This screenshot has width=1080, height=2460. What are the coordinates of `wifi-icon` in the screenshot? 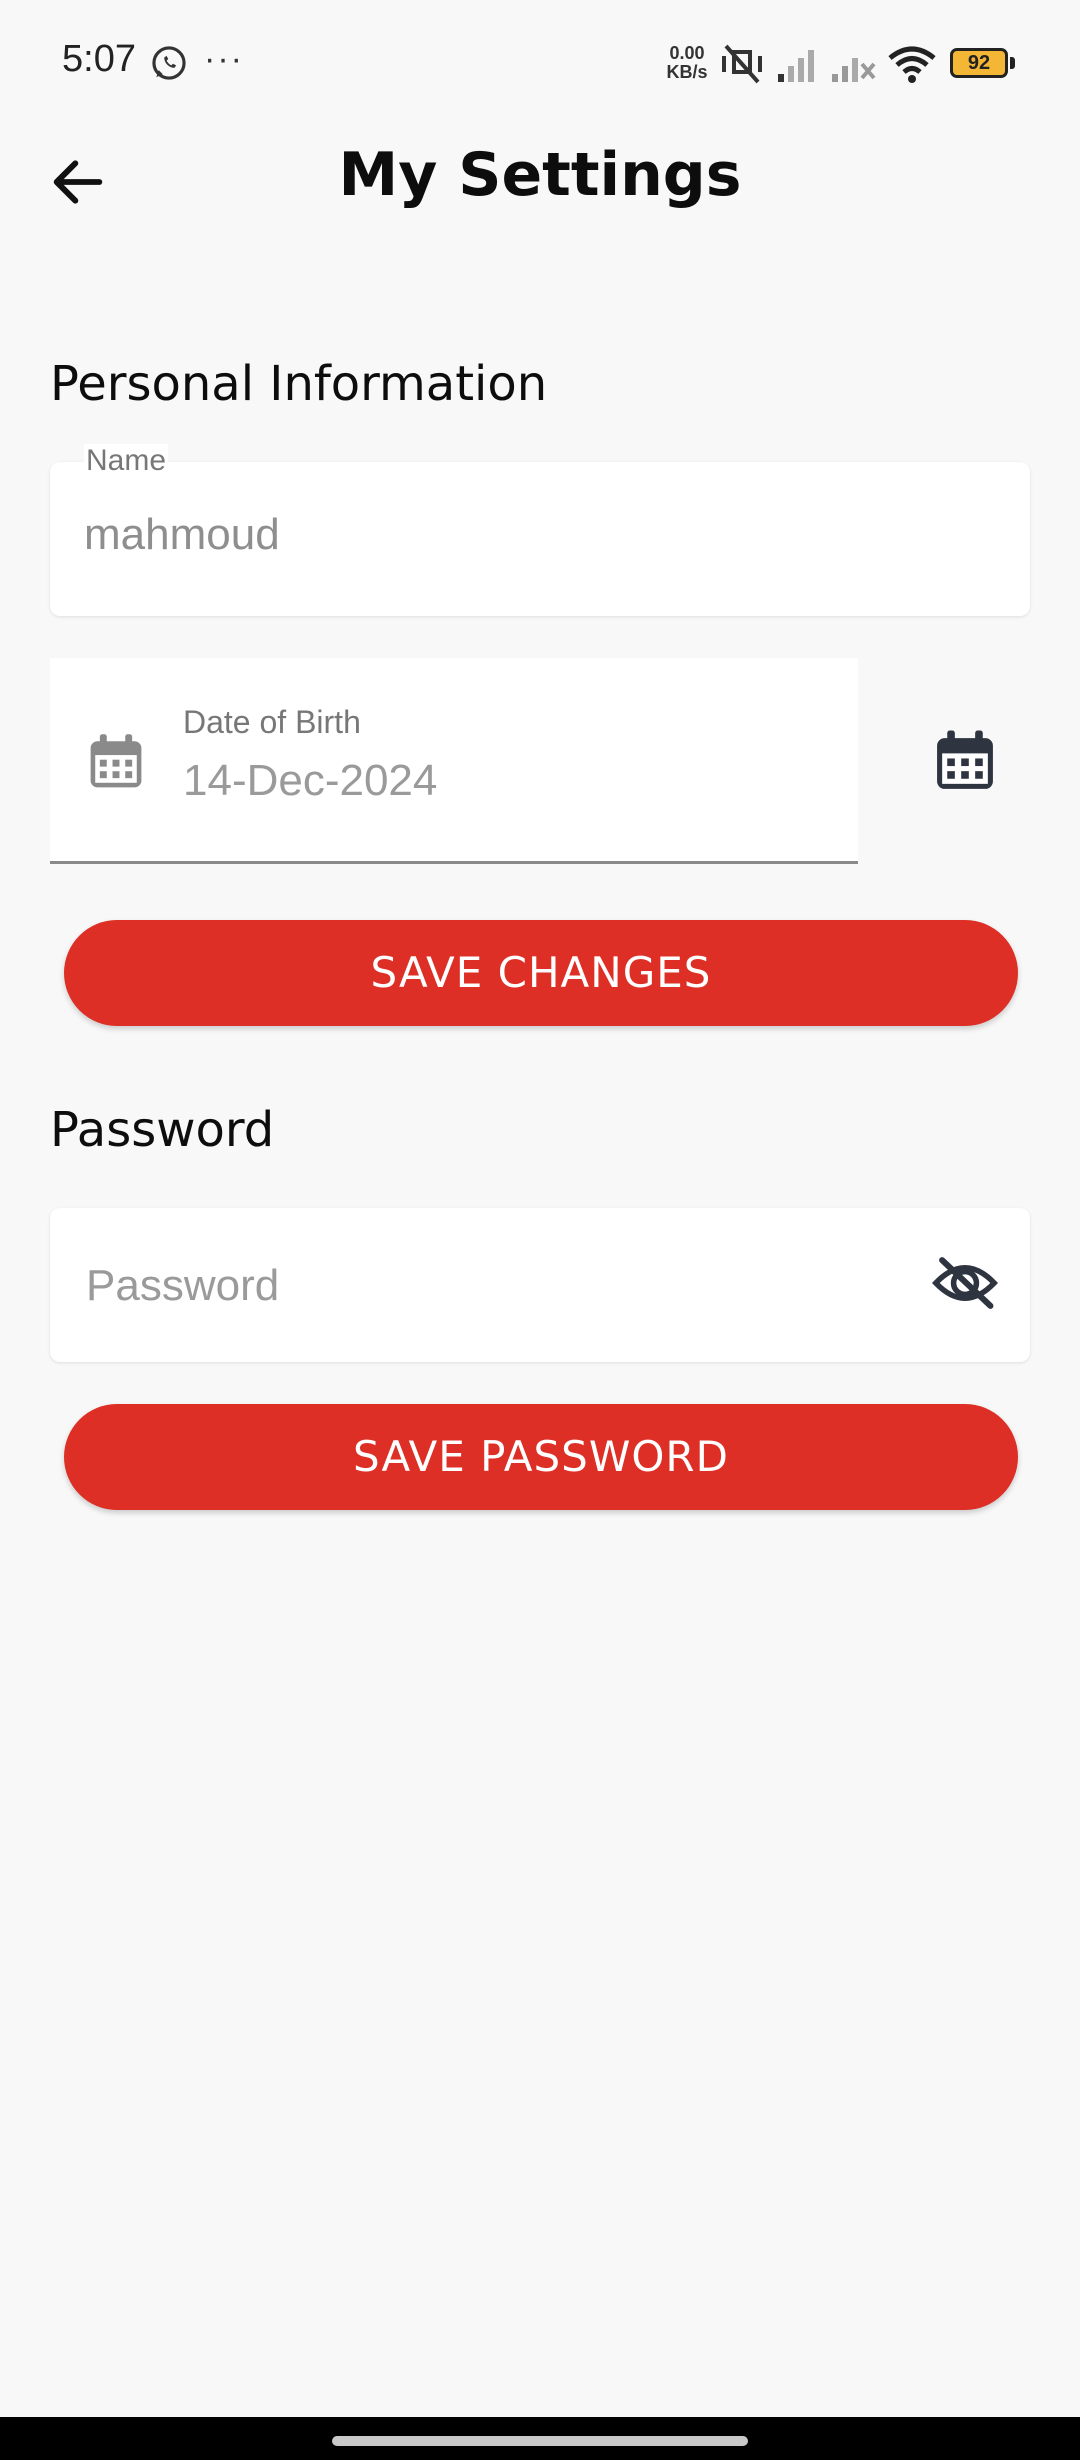 It's located at (912, 64).